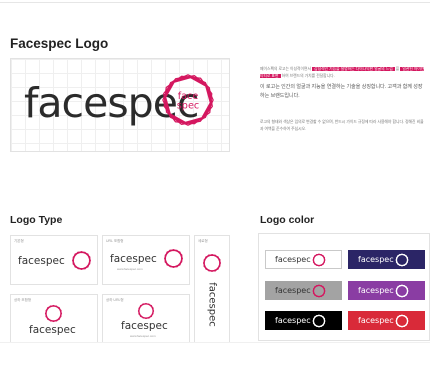 The image size is (430, 370). I want to click on bottom-divider, so click(215, 342).